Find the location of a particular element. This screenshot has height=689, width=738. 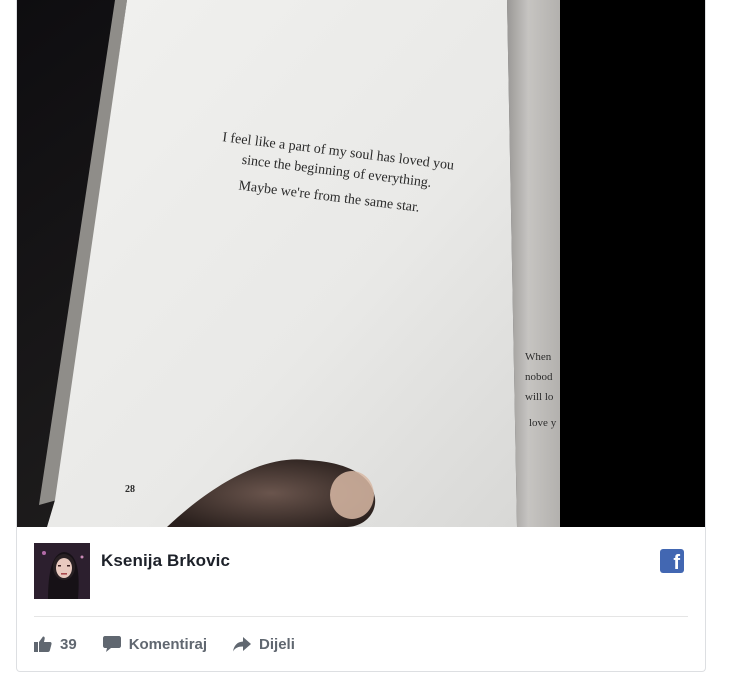

thumbs-up-icon is located at coordinates (43, 644).